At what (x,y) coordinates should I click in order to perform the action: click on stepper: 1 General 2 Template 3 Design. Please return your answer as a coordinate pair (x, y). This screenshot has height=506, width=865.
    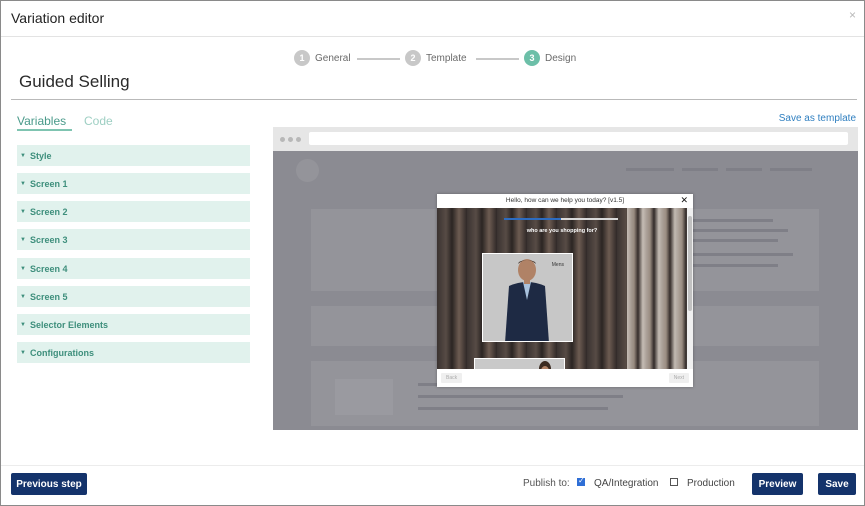
    Looking at the image, I should click on (432, 59).